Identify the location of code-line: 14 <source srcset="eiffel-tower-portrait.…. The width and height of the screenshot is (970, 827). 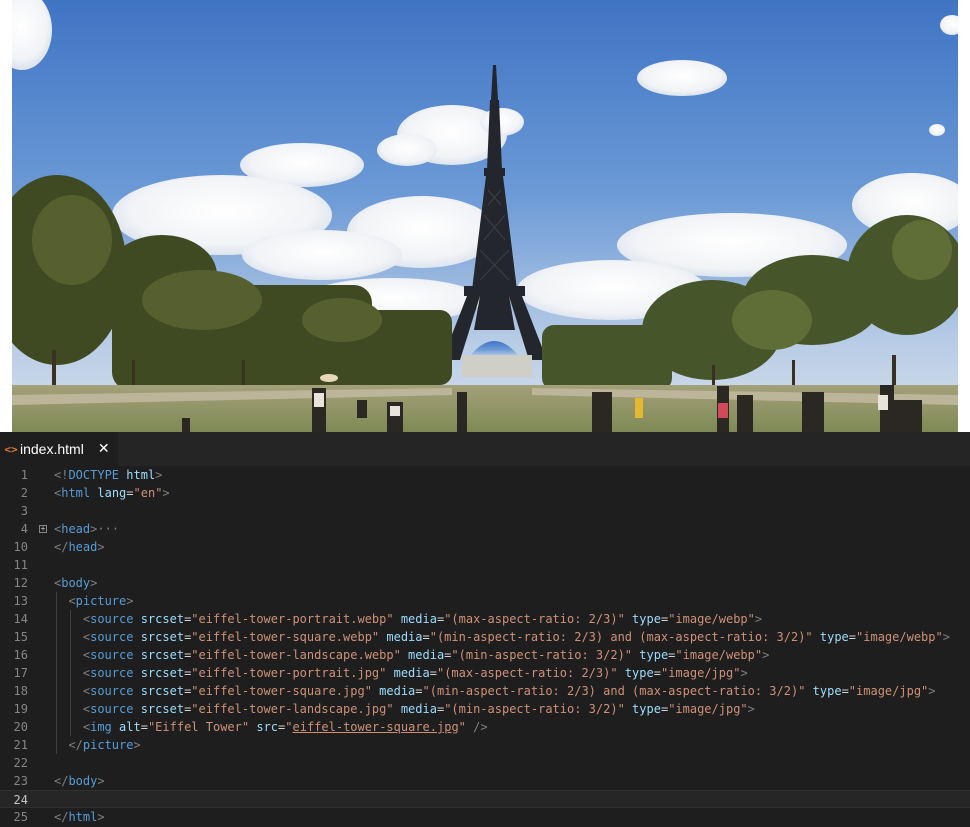
(485, 619).